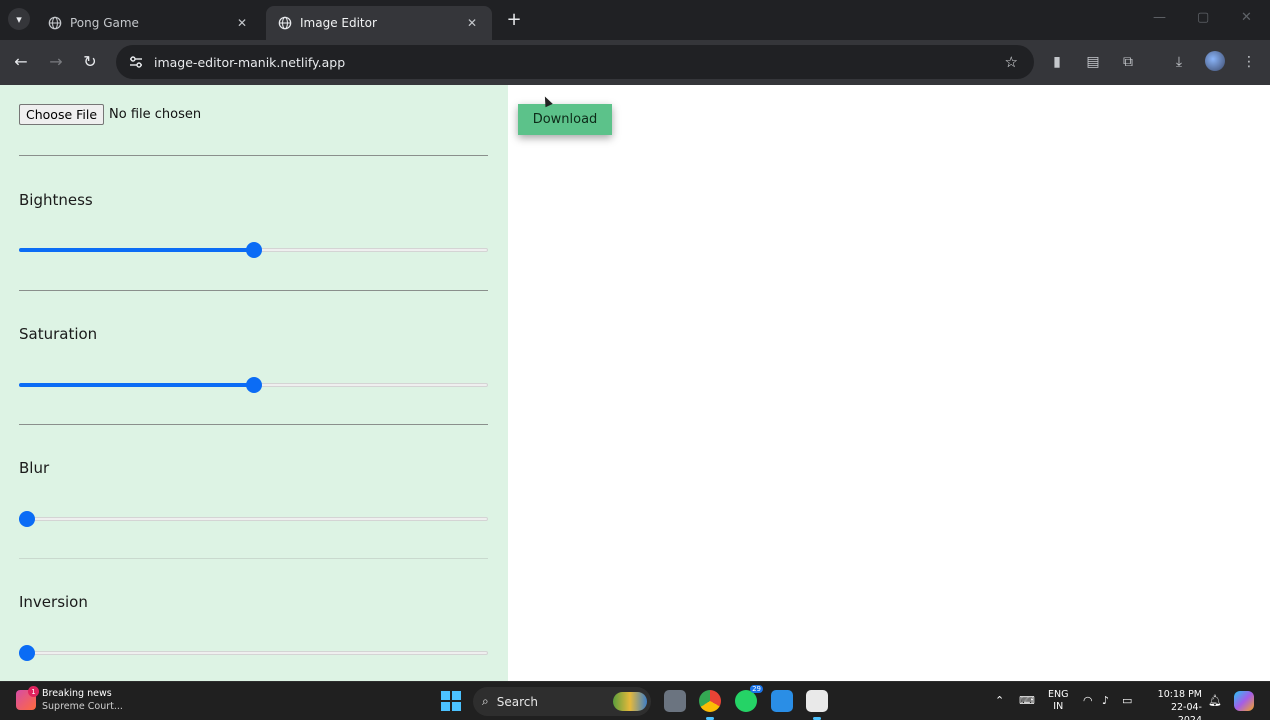  I want to click on new-tab-plus-icon: +, so click(514, 19).